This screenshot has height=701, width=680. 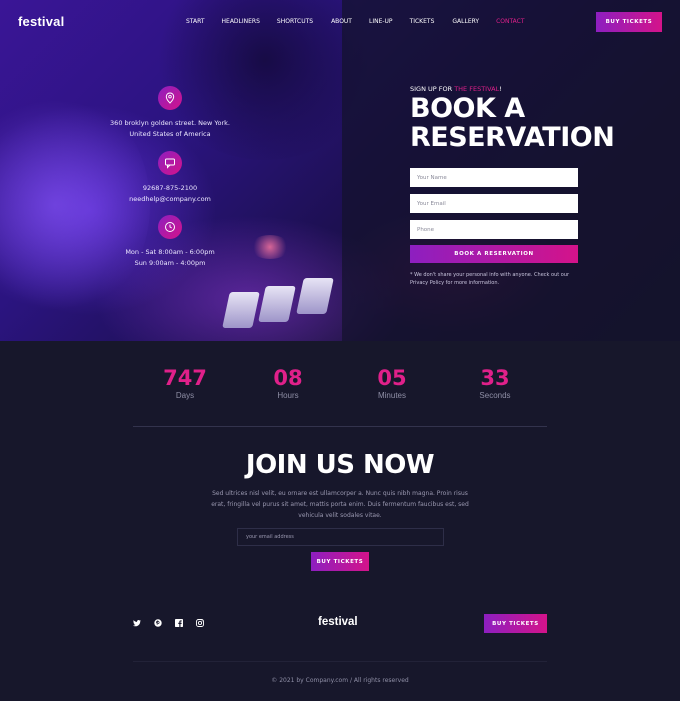 I want to click on signup-suffix: !, so click(x=500, y=89).